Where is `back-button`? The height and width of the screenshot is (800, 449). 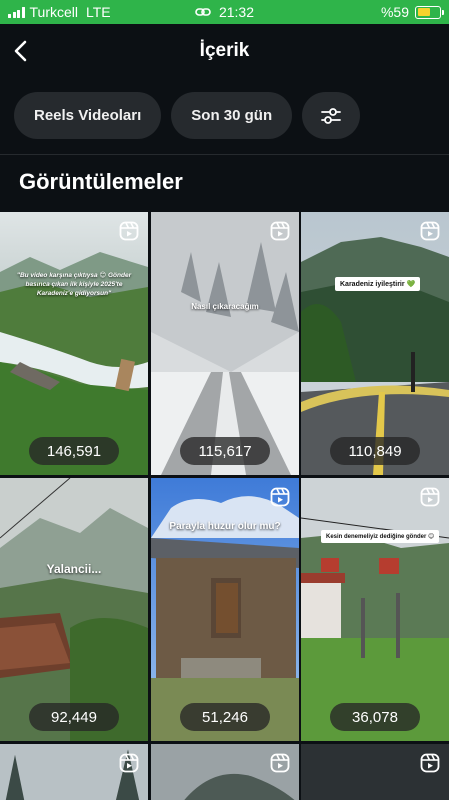
back-button is located at coordinates (21, 51).